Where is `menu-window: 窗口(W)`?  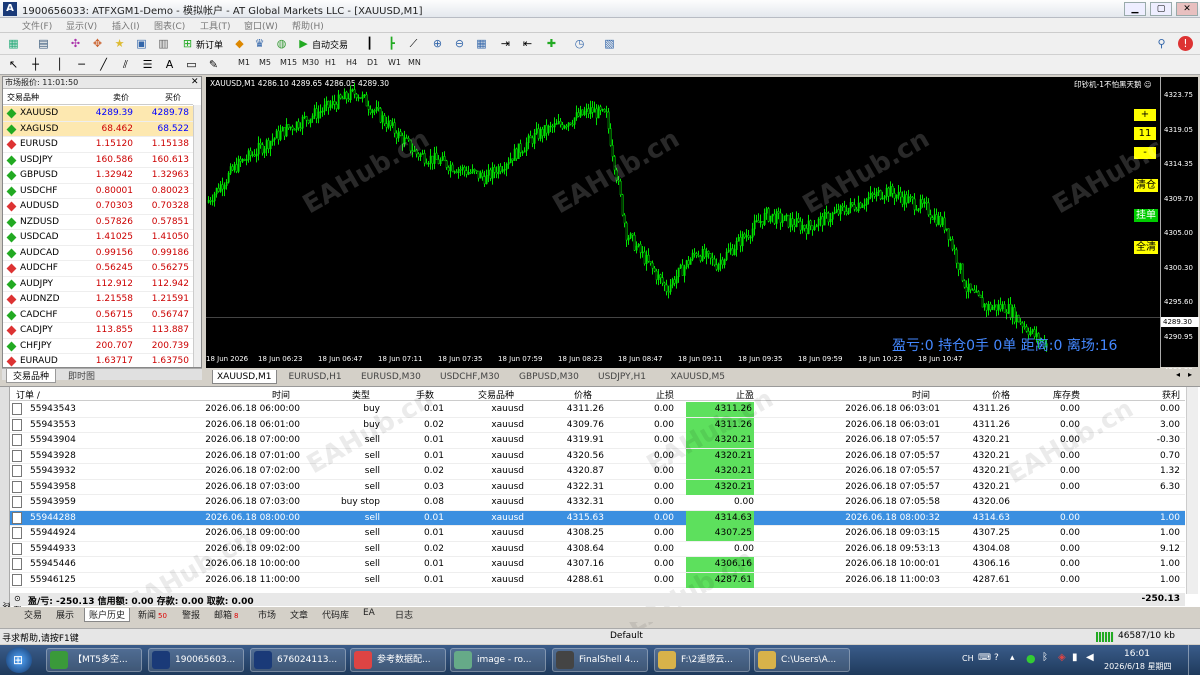 menu-window: 窗口(W) is located at coordinates (261, 25).